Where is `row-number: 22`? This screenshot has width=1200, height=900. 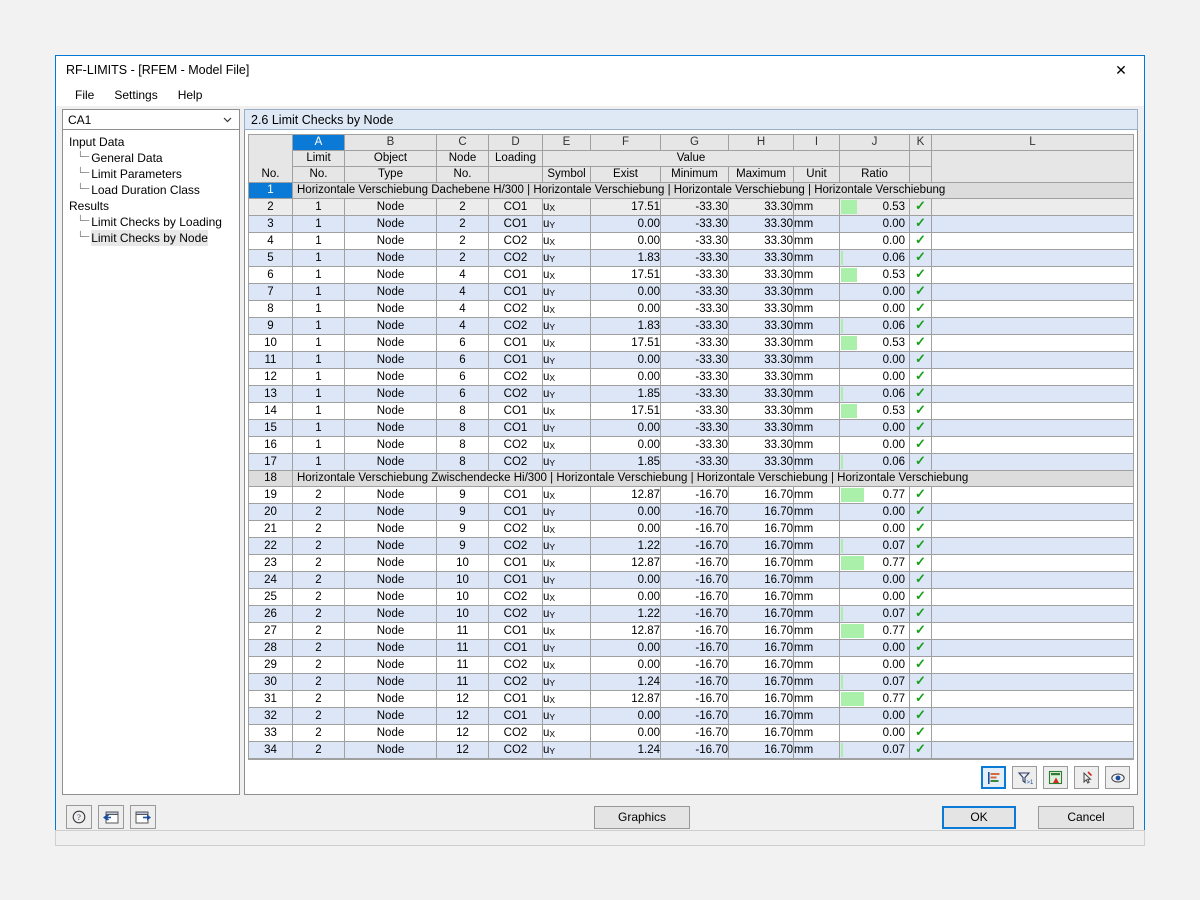
row-number: 22 is located at coordinates (270, 546).